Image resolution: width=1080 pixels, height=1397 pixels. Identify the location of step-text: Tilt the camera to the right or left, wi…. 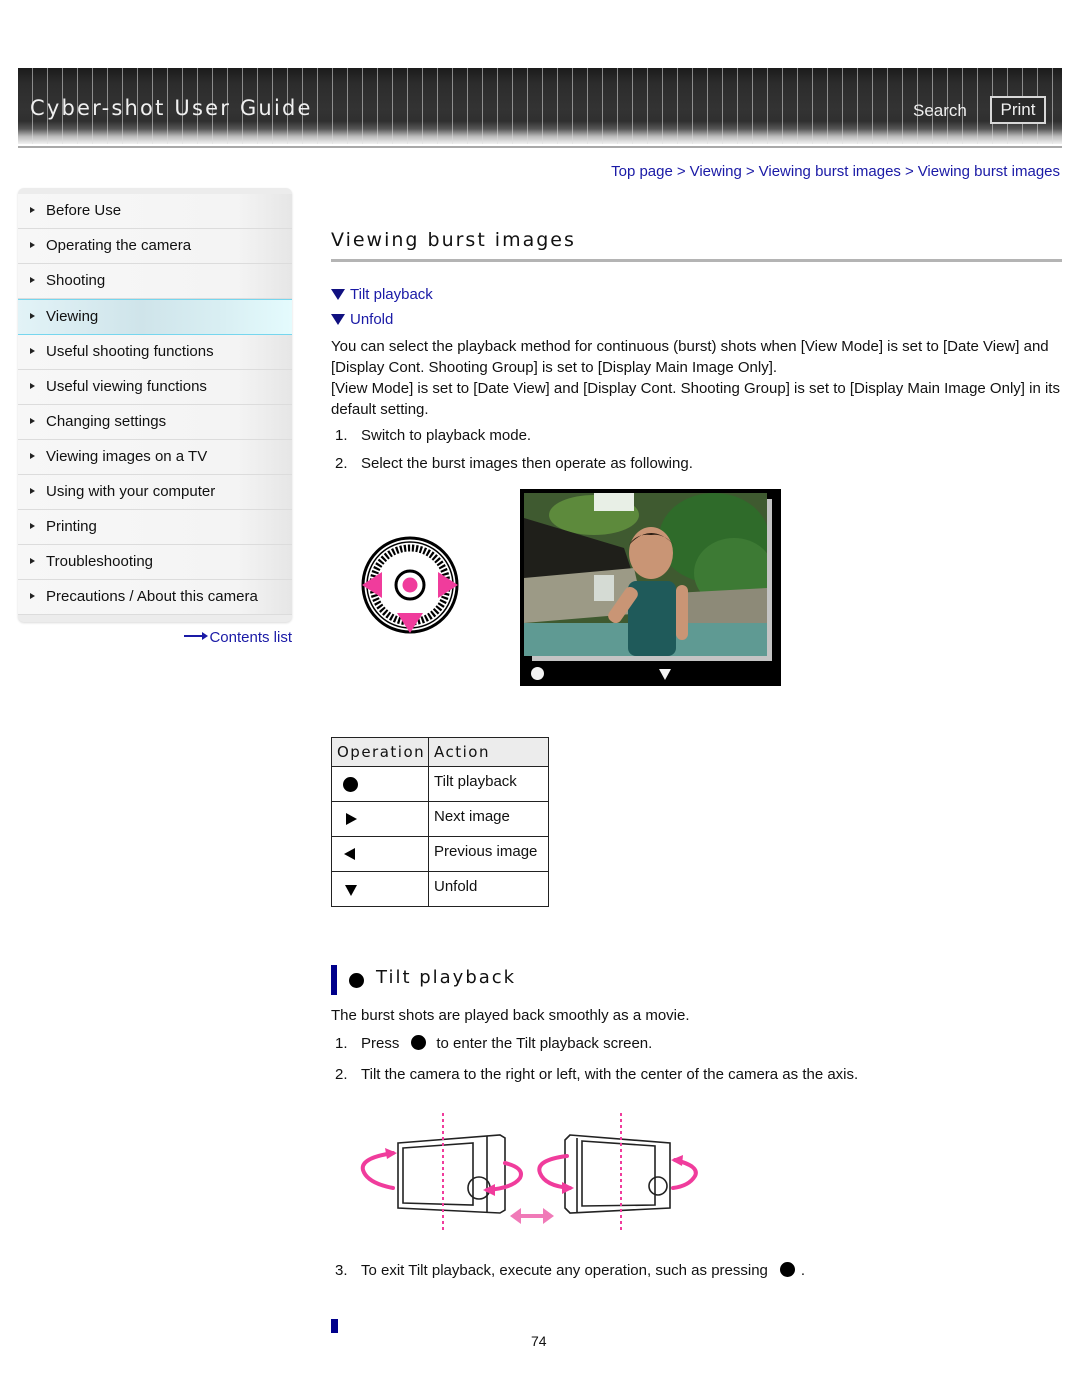
(610, 1074).